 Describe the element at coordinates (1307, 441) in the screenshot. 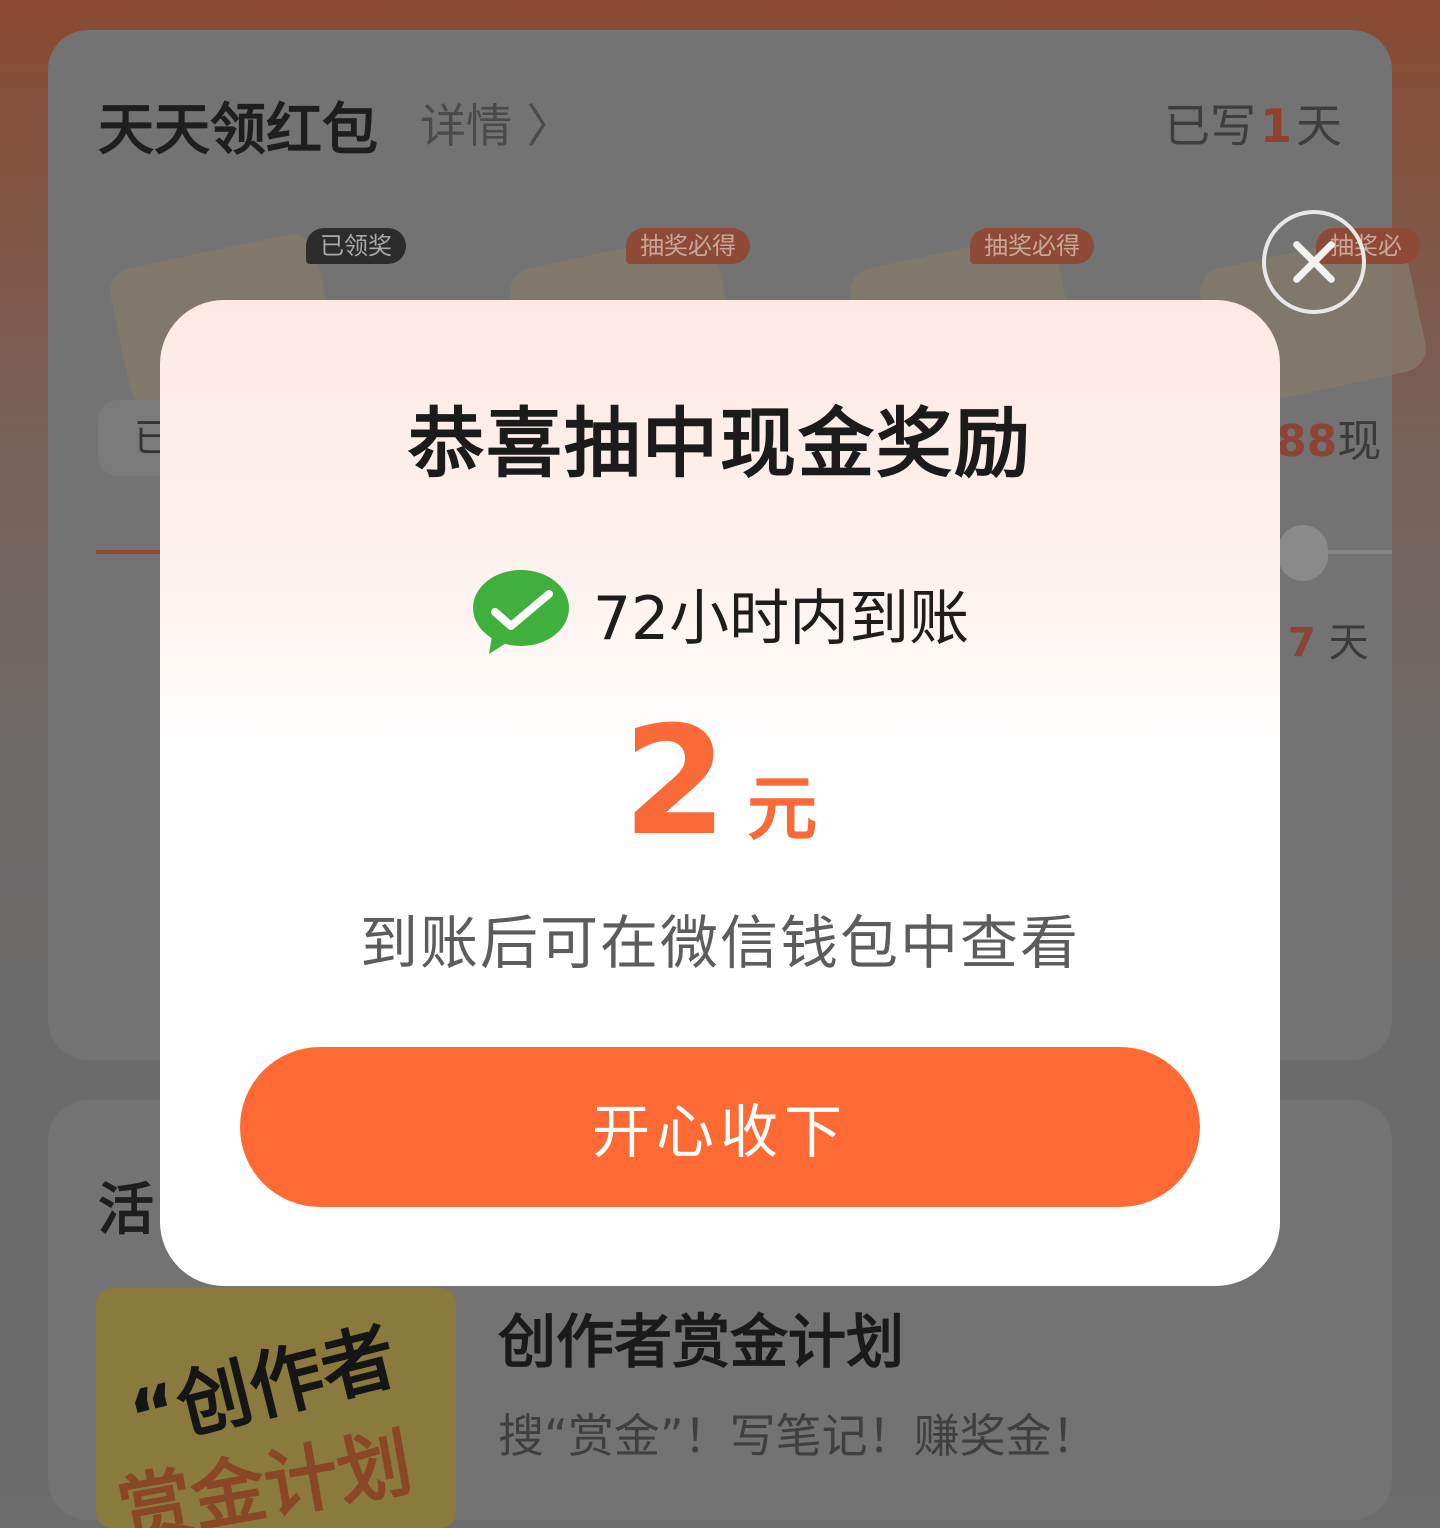

I see `cash-prize-amount: 88` at that location.